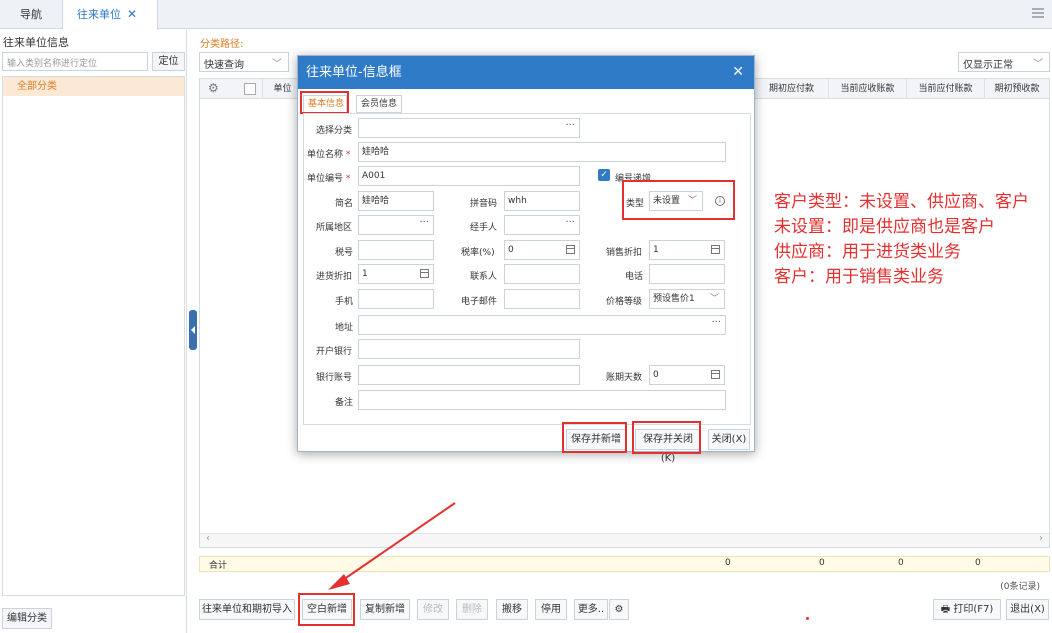 The width and height of the screenshot is (1052, 633). What do you see at coordinates (472, 609) in the screenshot?
I see `delete-button: 删除` at bounding box center [472, 609].